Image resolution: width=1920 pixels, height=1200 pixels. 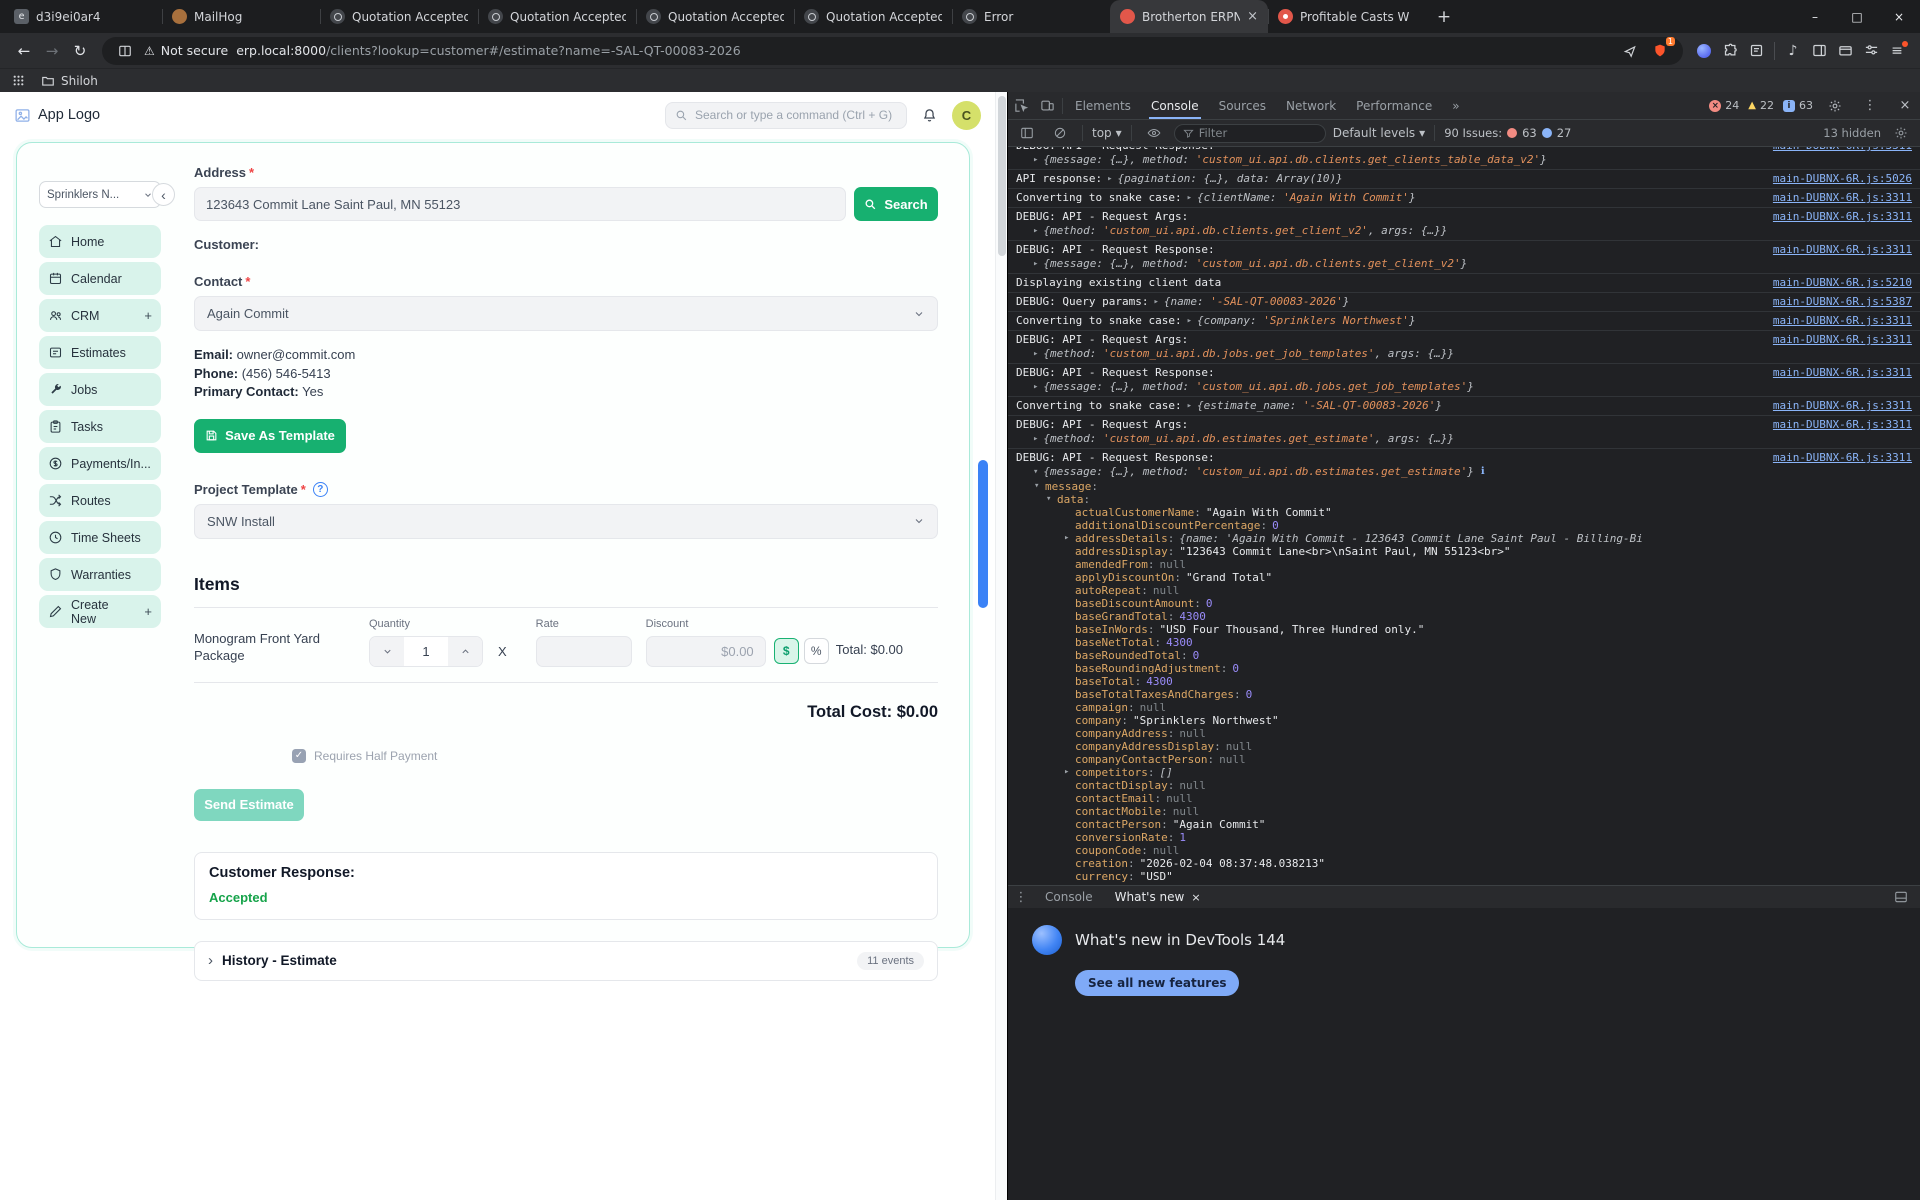 What do you see at coordinates (520, 204) in the screenshot?
I see `address-input: 123643 Commit Lane Saint Paul, MN 55123` at bounding box center [520, 204].